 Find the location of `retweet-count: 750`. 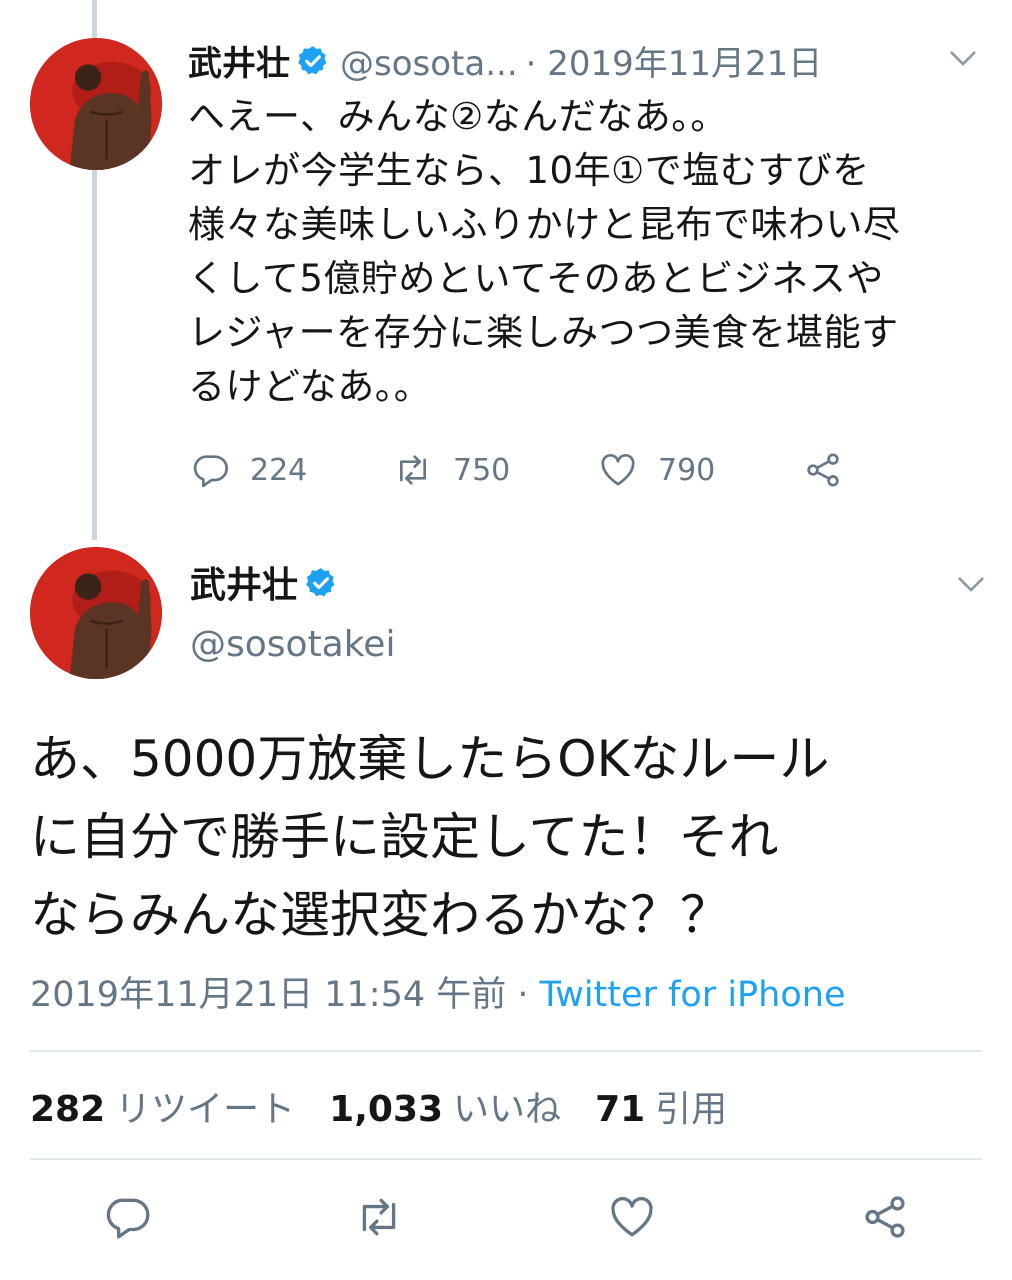

retweet-count: 750 is located at coordinates (482, 470).